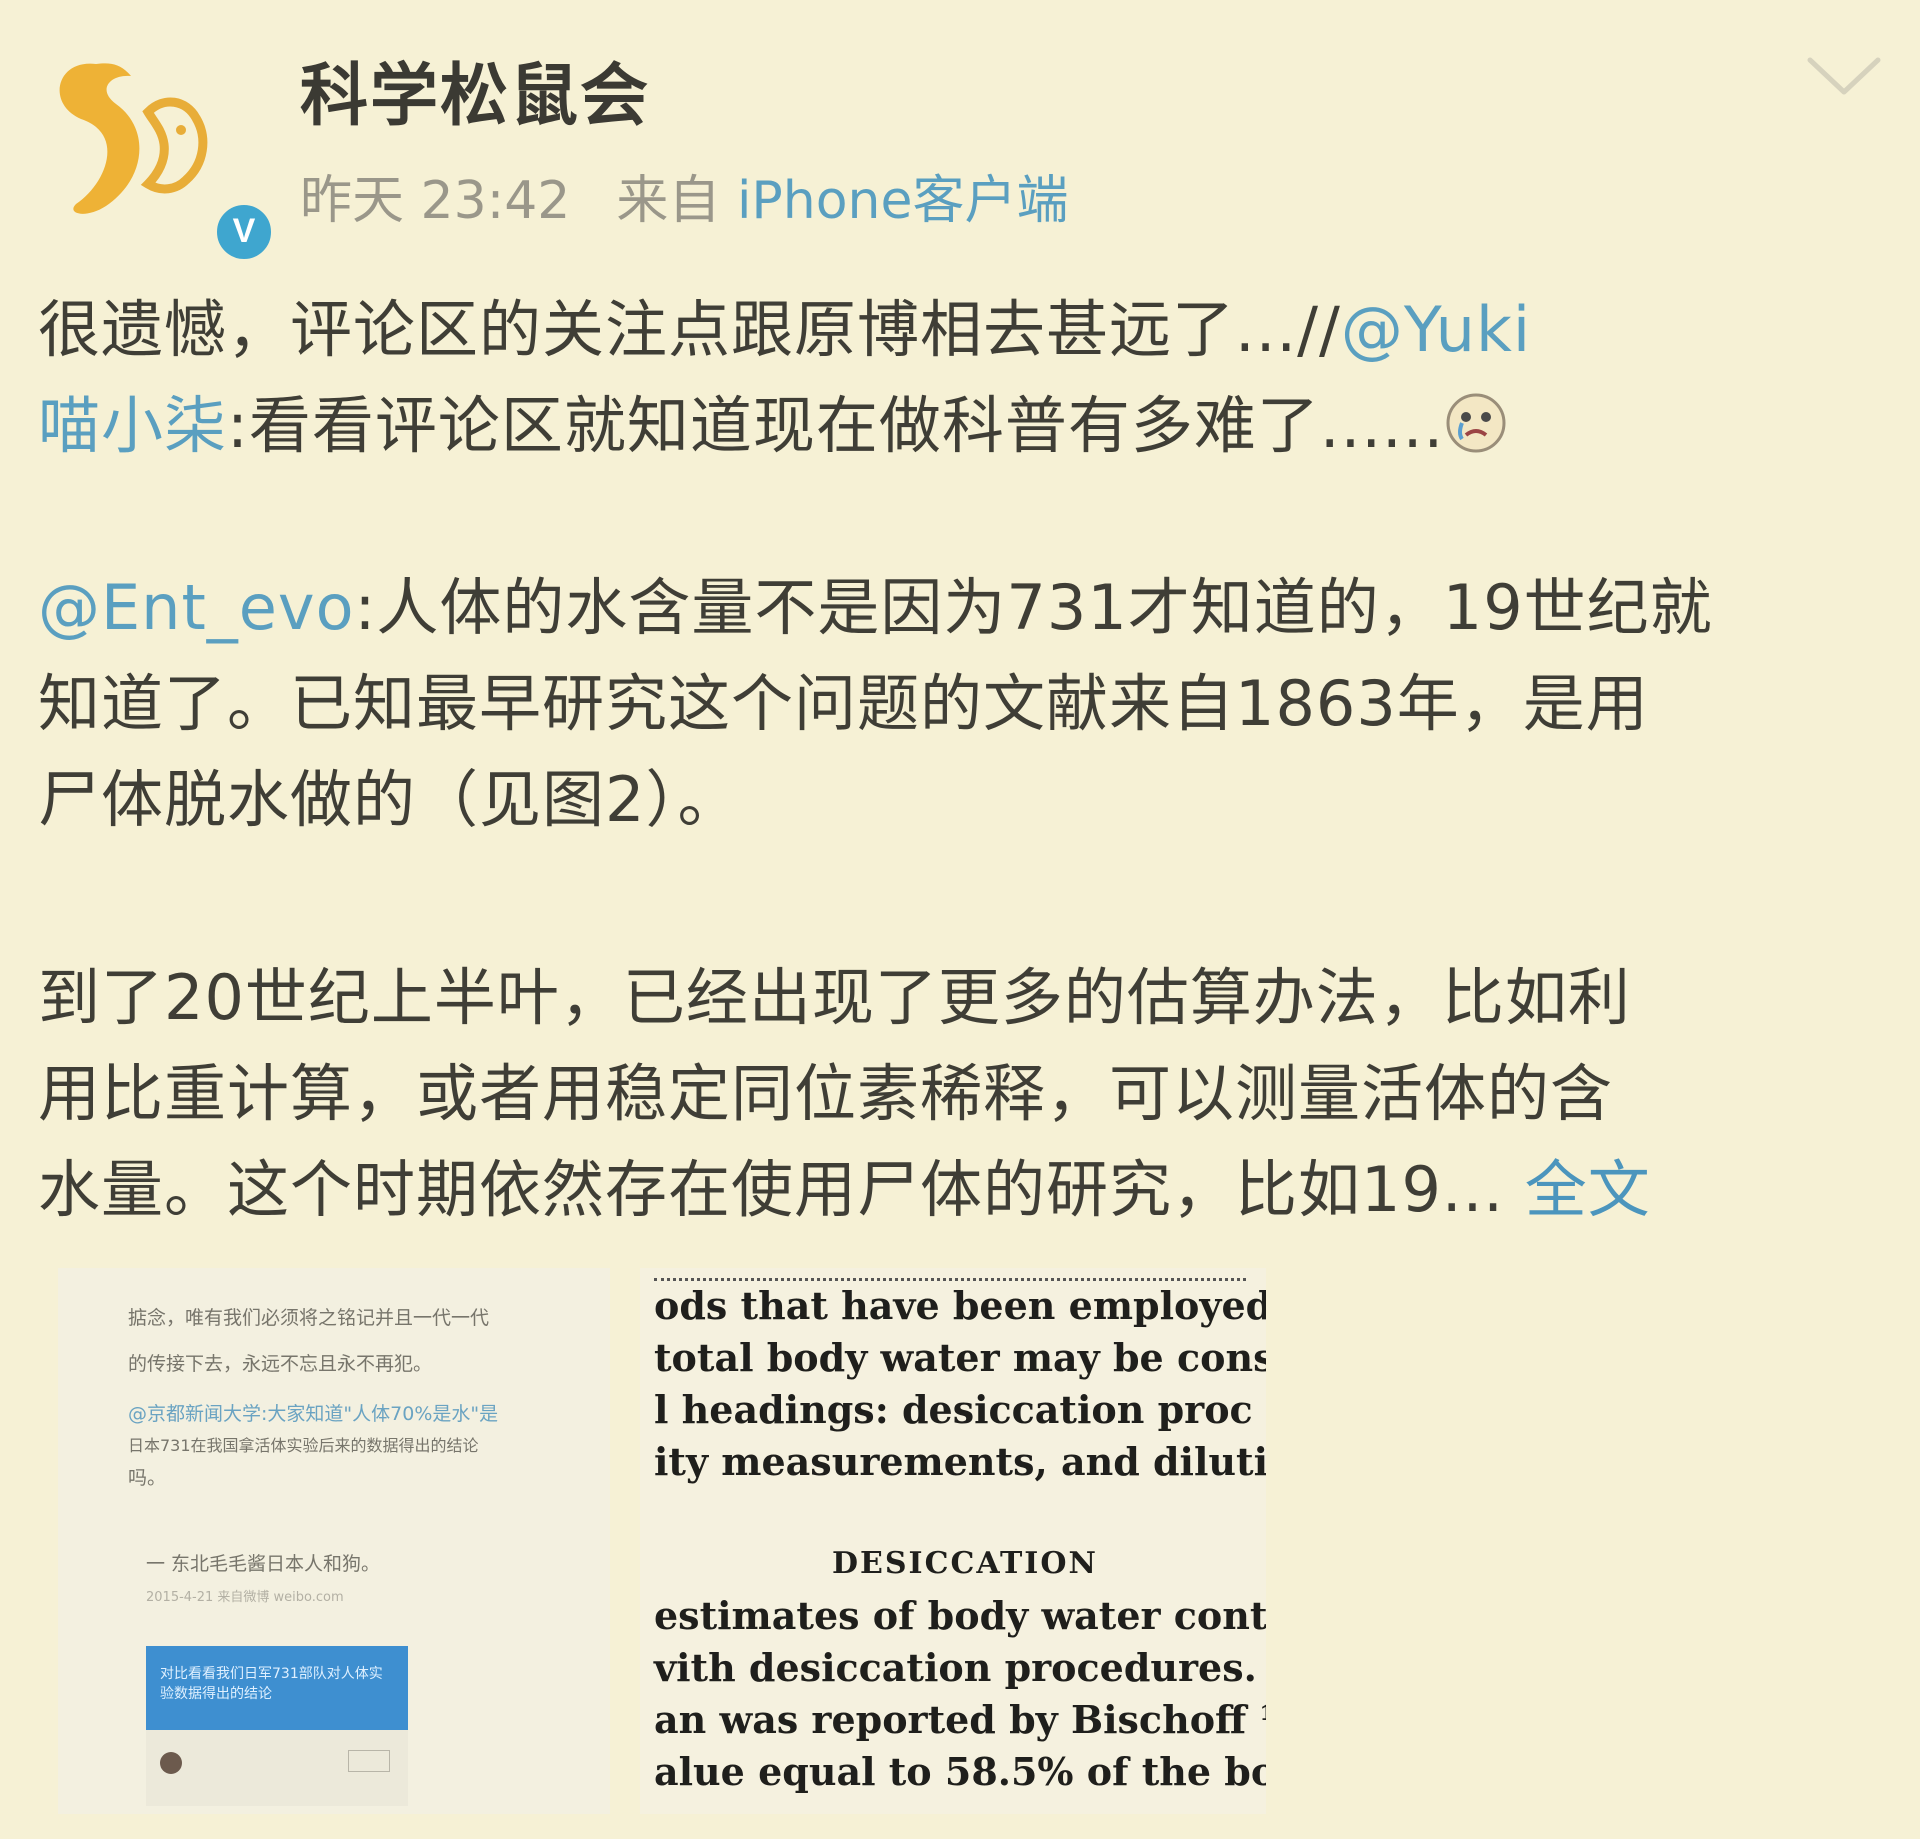 The height and width of the screenshot is (1839, 1920). I want to click on post-time: 昨天 23:42, so click(435, 201).